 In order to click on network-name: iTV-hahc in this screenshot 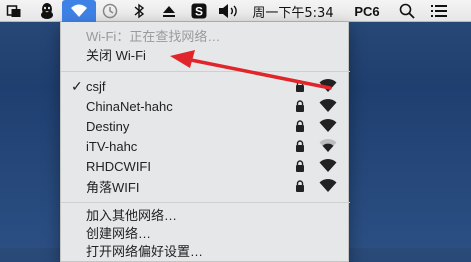, I will do `click(112, 146)`.